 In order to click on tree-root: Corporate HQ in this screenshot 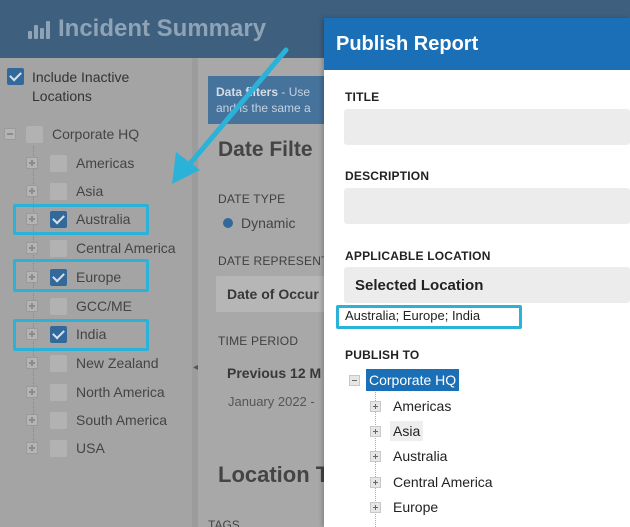, I will do `click(71, 134)`.